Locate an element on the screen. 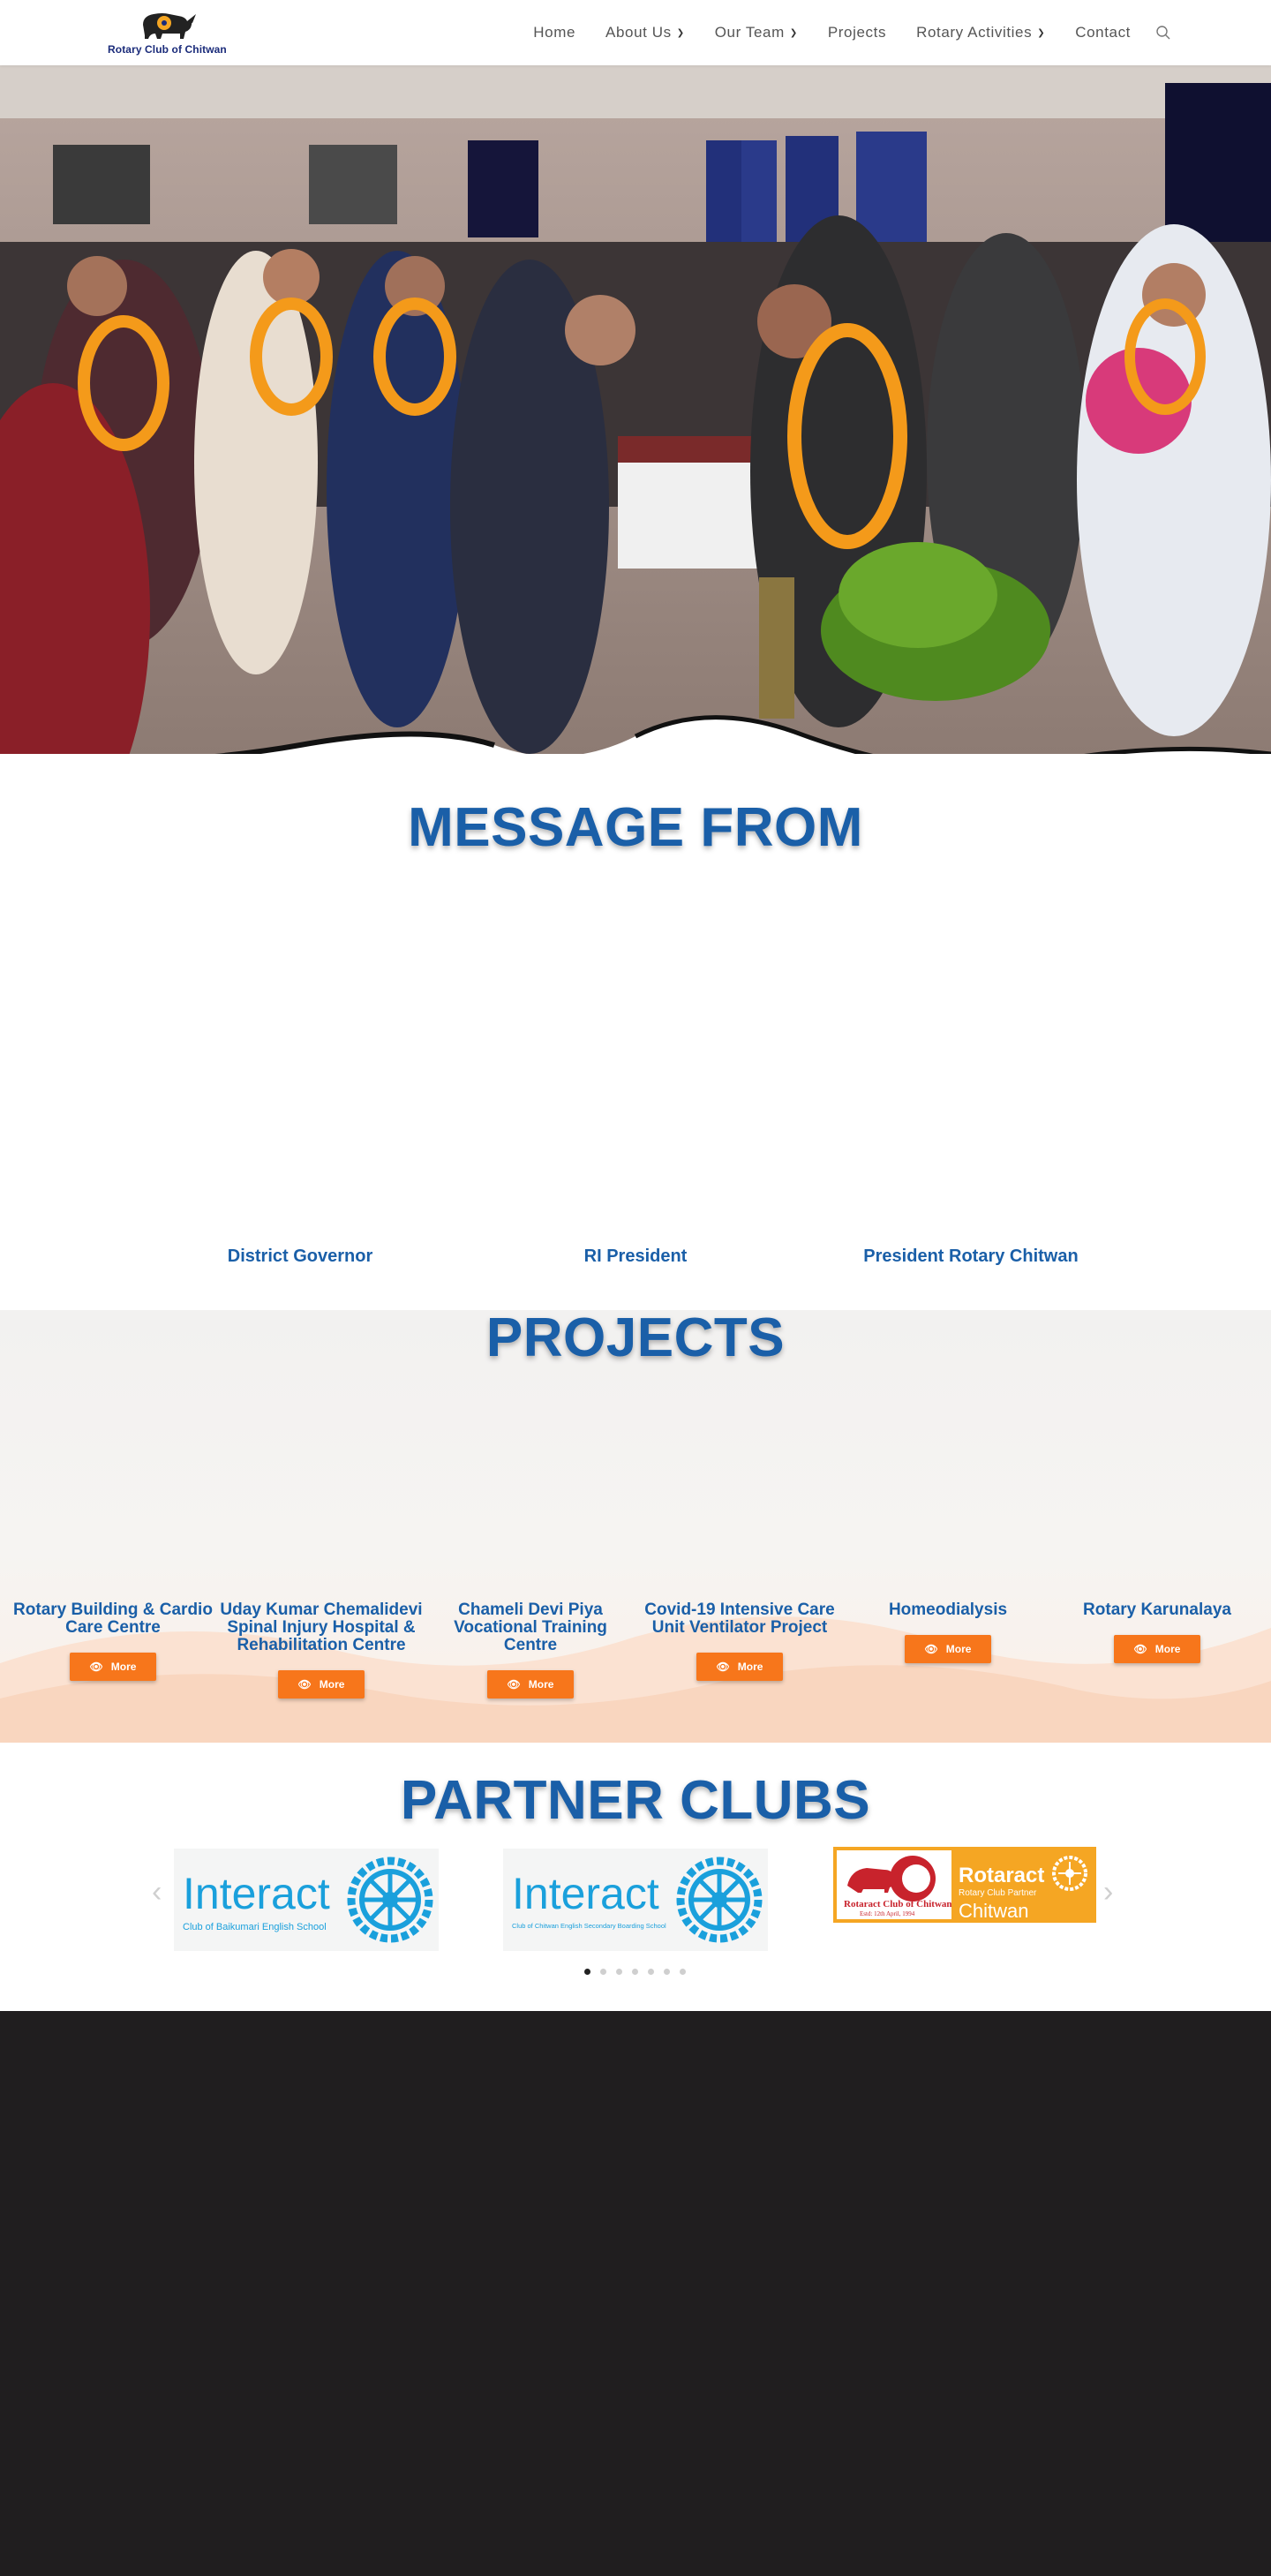 The image size is (1271, 2576). nav-label: Rotary Activities is located at coordinates (975, 33).